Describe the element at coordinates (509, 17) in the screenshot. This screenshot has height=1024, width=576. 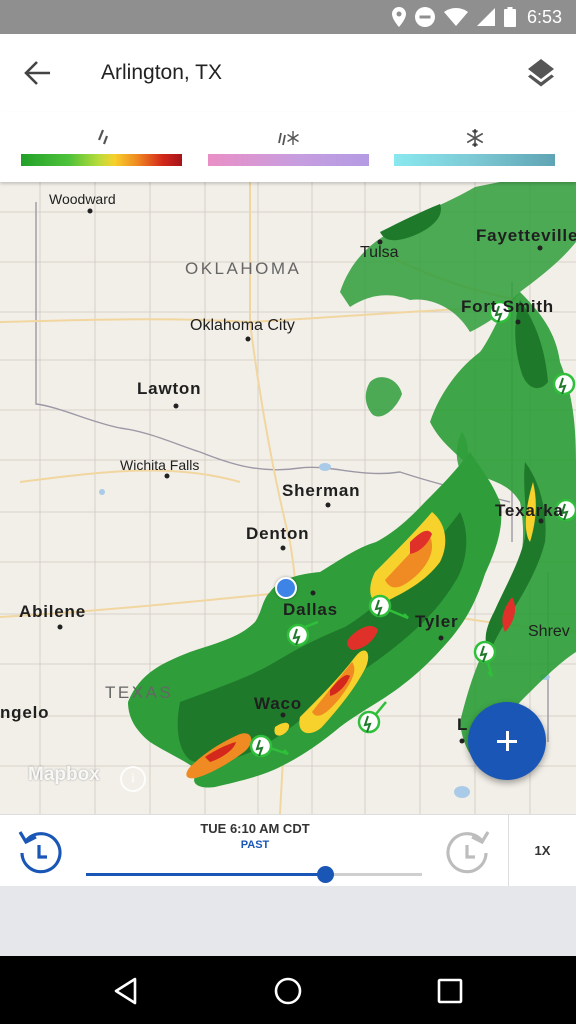
I see `battery-icon` at that location.